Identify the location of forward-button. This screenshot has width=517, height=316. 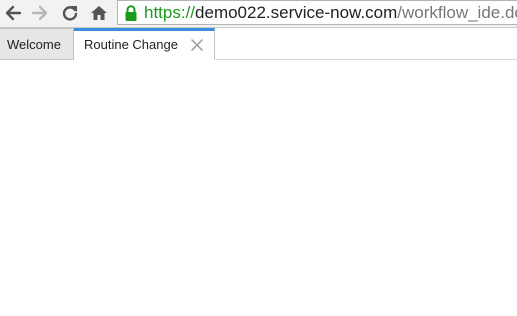
(40, 13).